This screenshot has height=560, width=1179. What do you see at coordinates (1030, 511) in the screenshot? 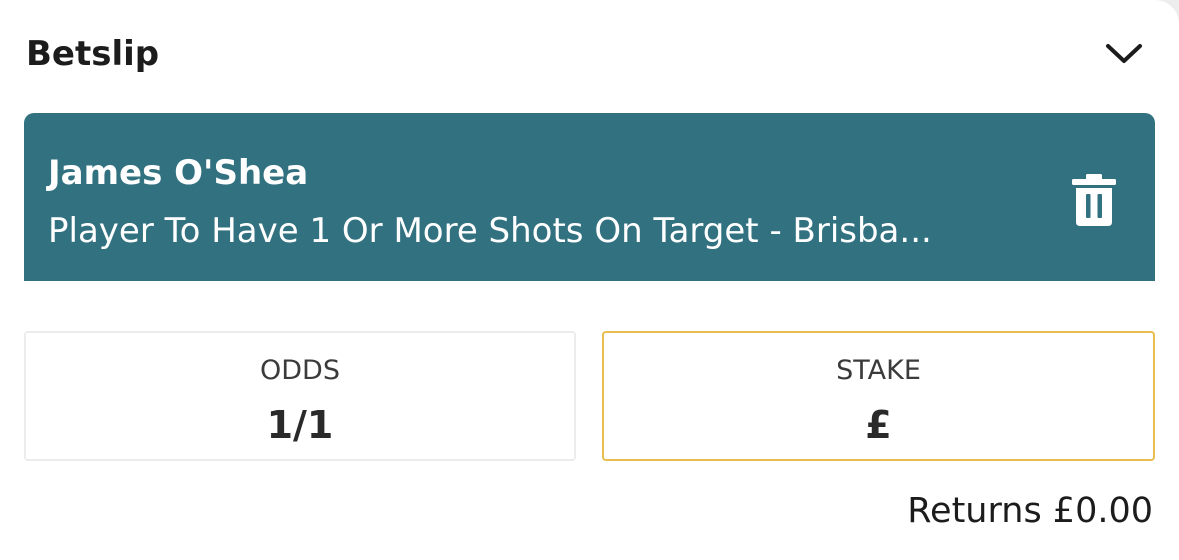
I see `returns-text: Returns £0.00` at bounding box center [1030, 511].